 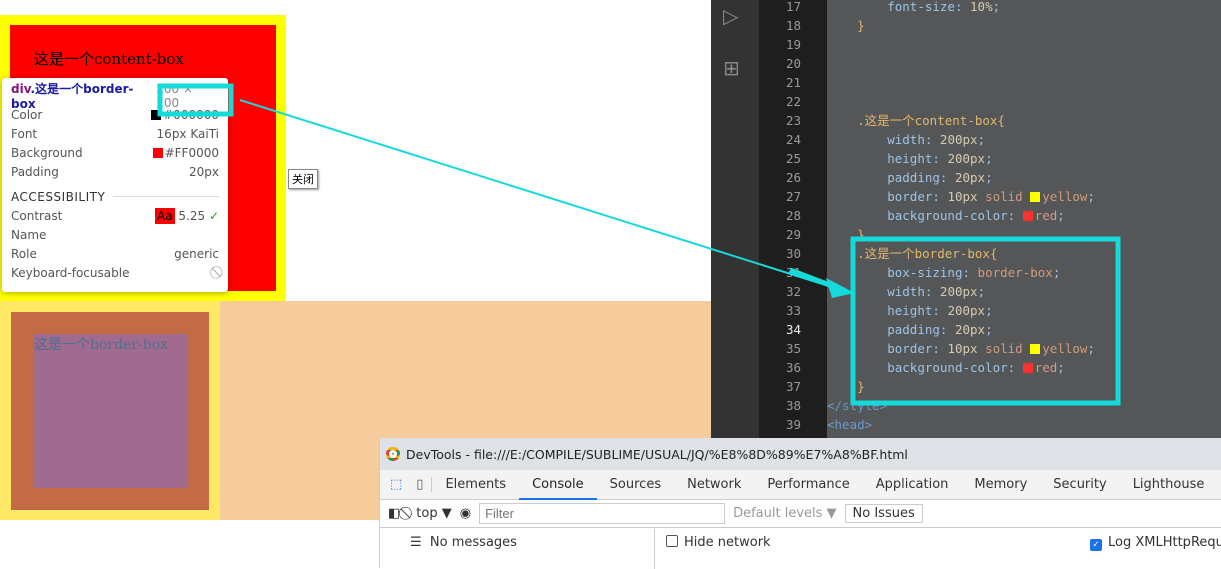 What do you see at coordinates (475, 485) in the screenshot?
I see `tab-elements: Elements` at bounding box center [475, 485].